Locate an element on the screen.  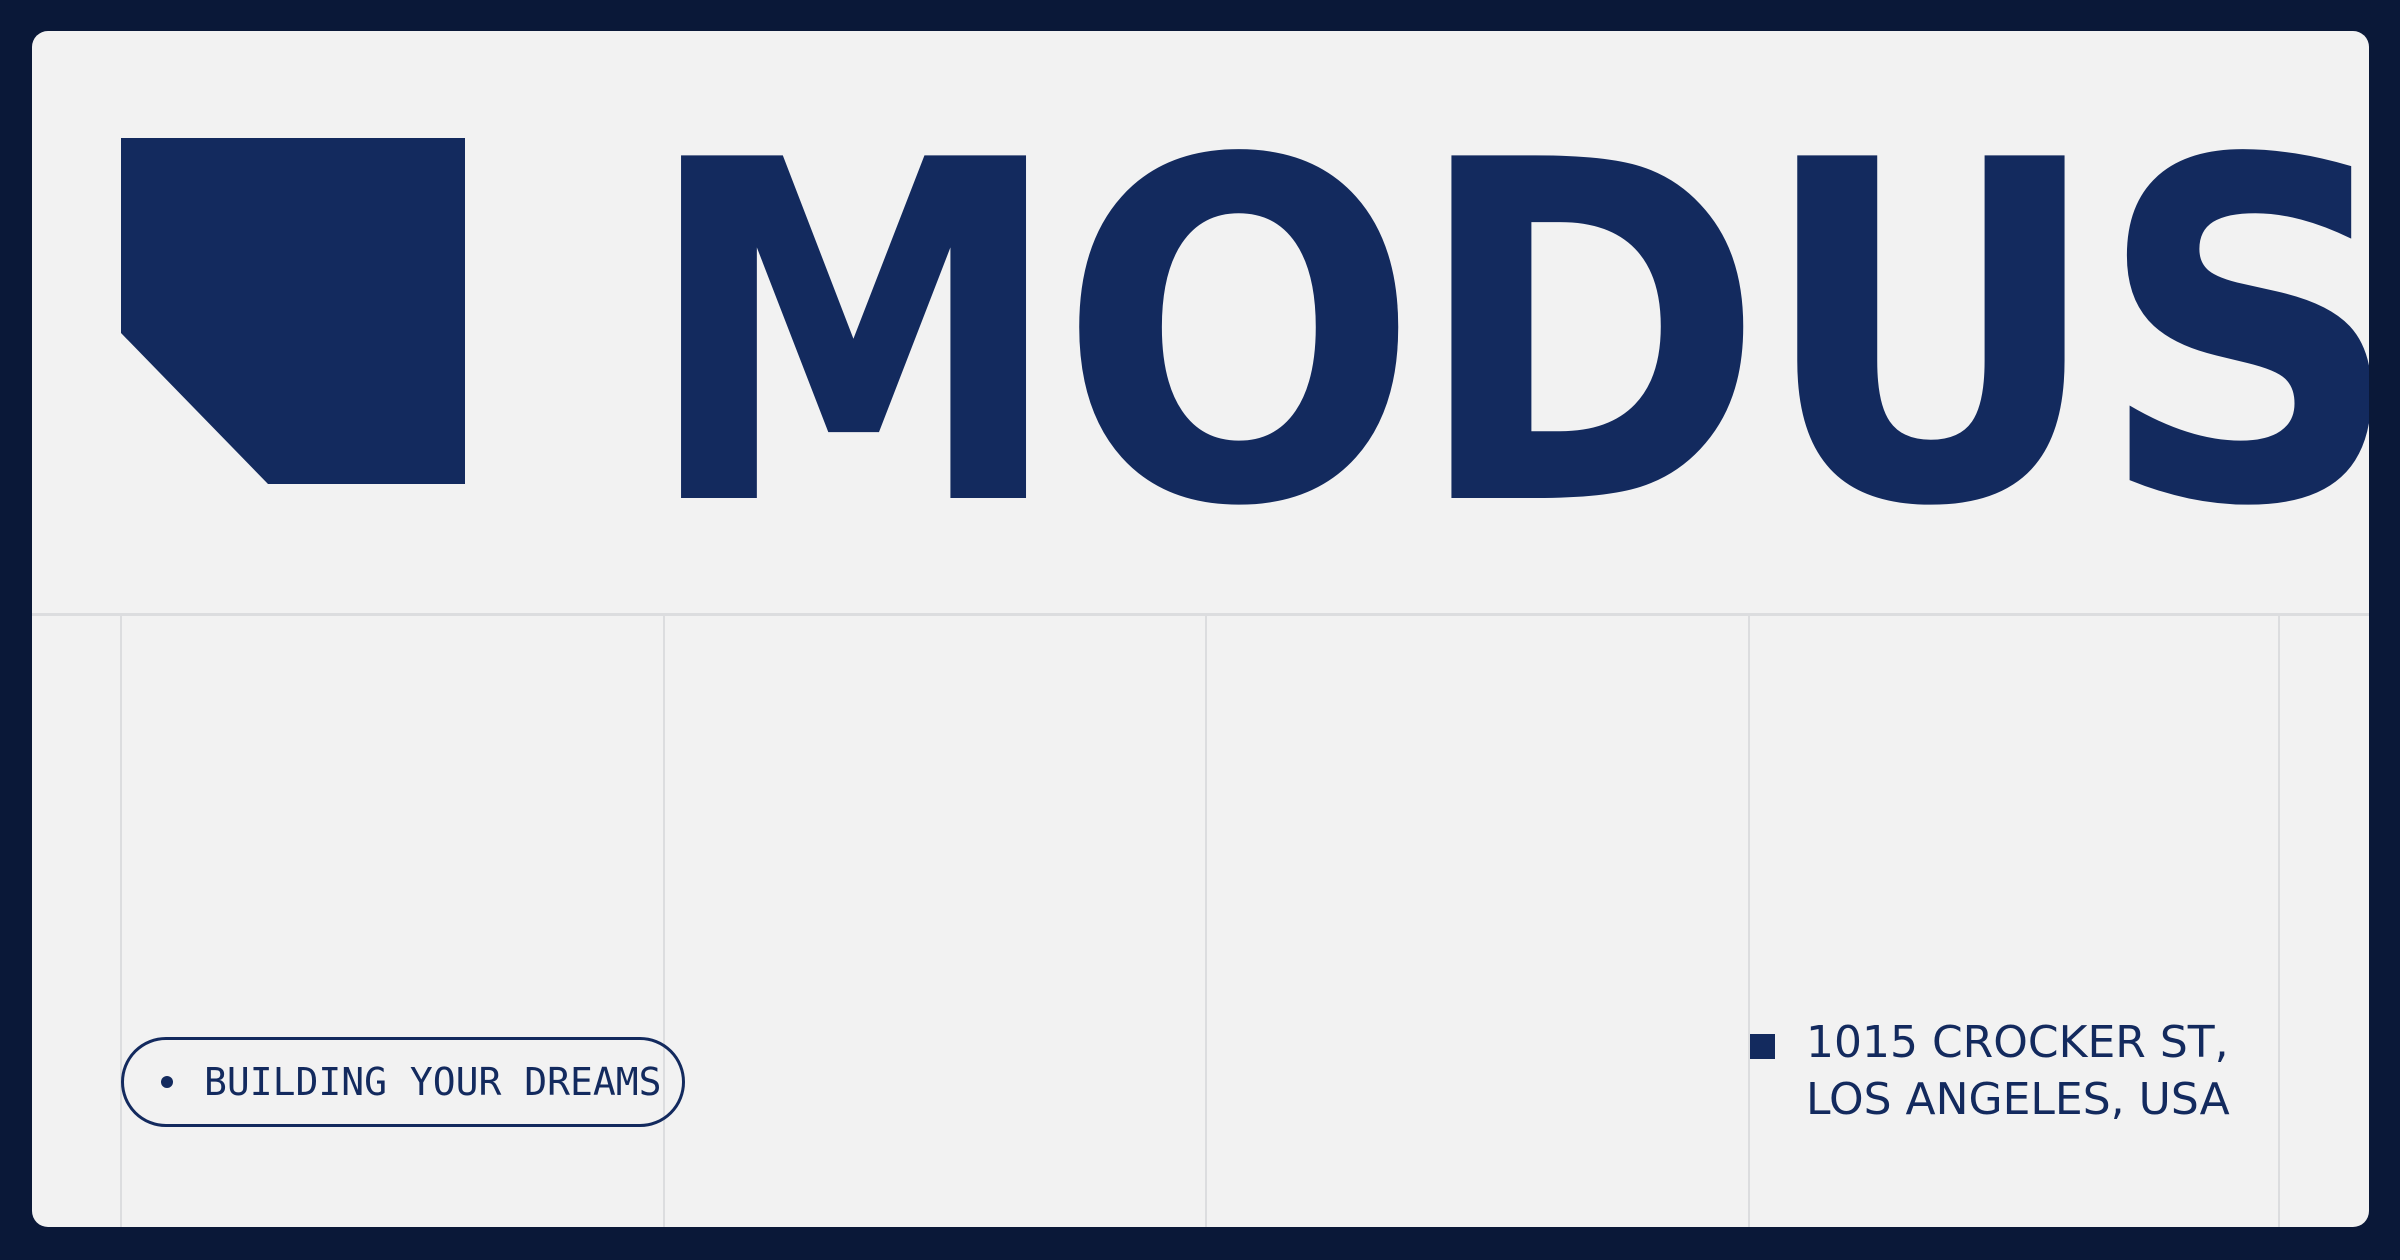
address-block: 1015 CROCKER ST, LOS ANGELES, USA is located at coordinates (2018, 1071).